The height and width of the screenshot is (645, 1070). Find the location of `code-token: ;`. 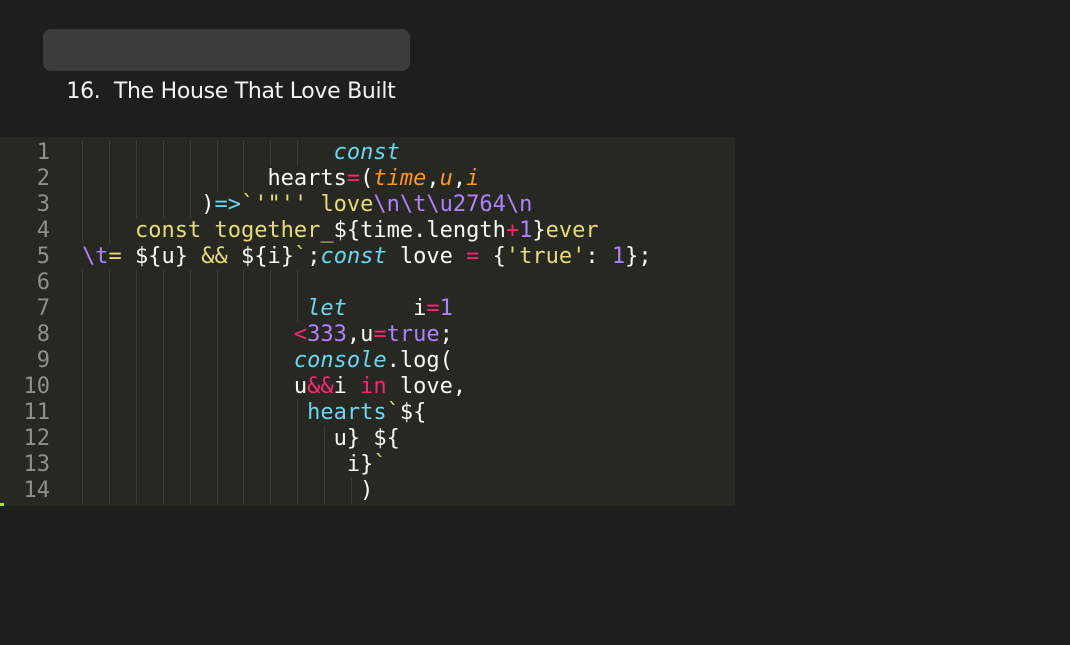

code-token: ; is located at coordinates (314, 256).